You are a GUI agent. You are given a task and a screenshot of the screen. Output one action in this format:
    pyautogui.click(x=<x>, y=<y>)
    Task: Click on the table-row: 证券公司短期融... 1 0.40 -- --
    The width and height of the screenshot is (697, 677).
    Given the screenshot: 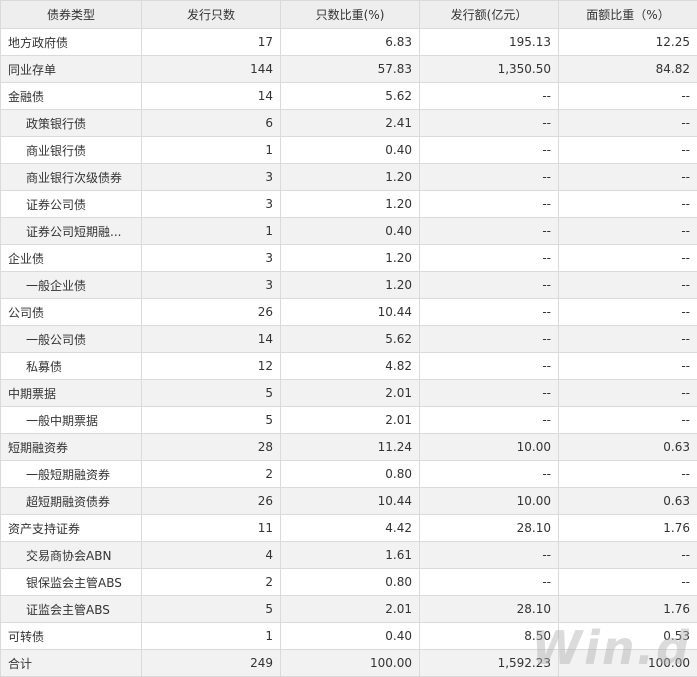 What is the action you would take?
    pyautogui.click(x=348, y=231)
    